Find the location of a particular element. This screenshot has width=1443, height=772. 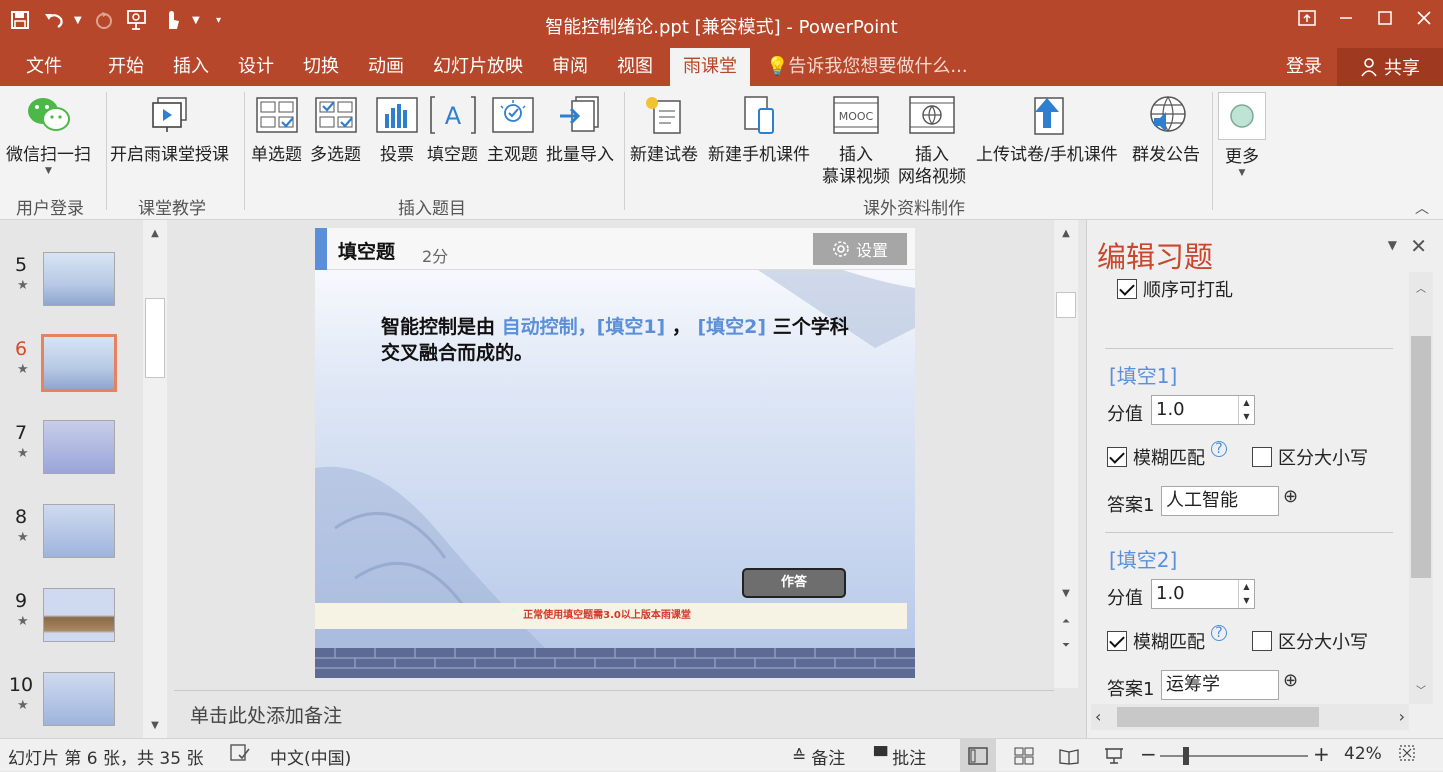

close-window-icon is located at coordinates (1424, 18).